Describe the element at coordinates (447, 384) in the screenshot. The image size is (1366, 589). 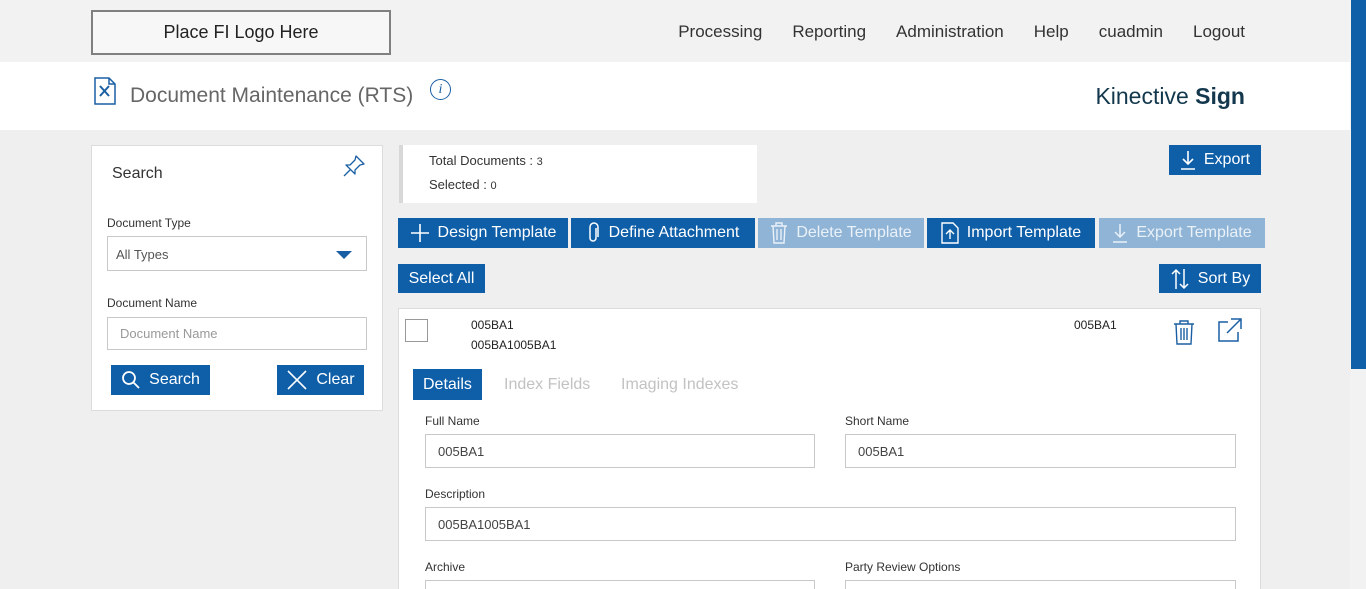
I see `tab-details: Details` at that location.